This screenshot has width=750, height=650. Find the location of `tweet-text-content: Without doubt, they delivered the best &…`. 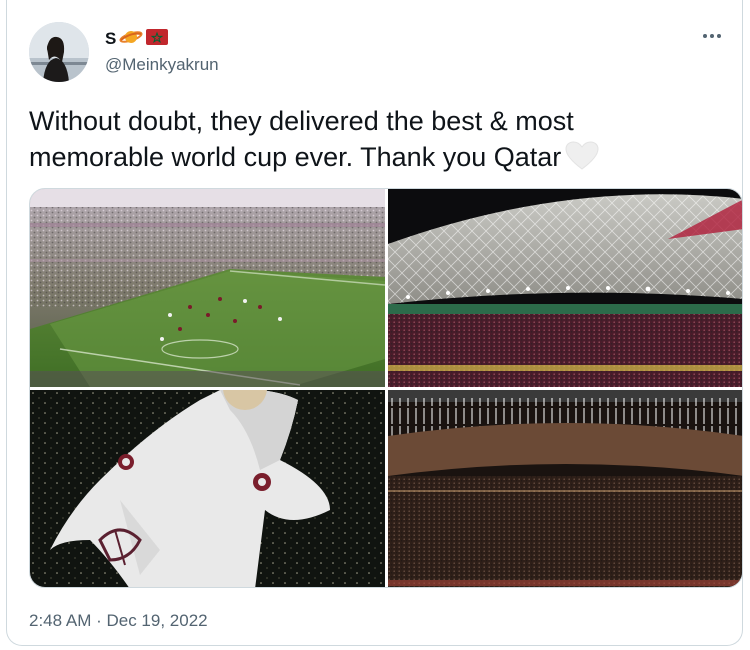

tweet-text-content: Without doubt, they delivered the best &… is located at coordinates (301, 139).